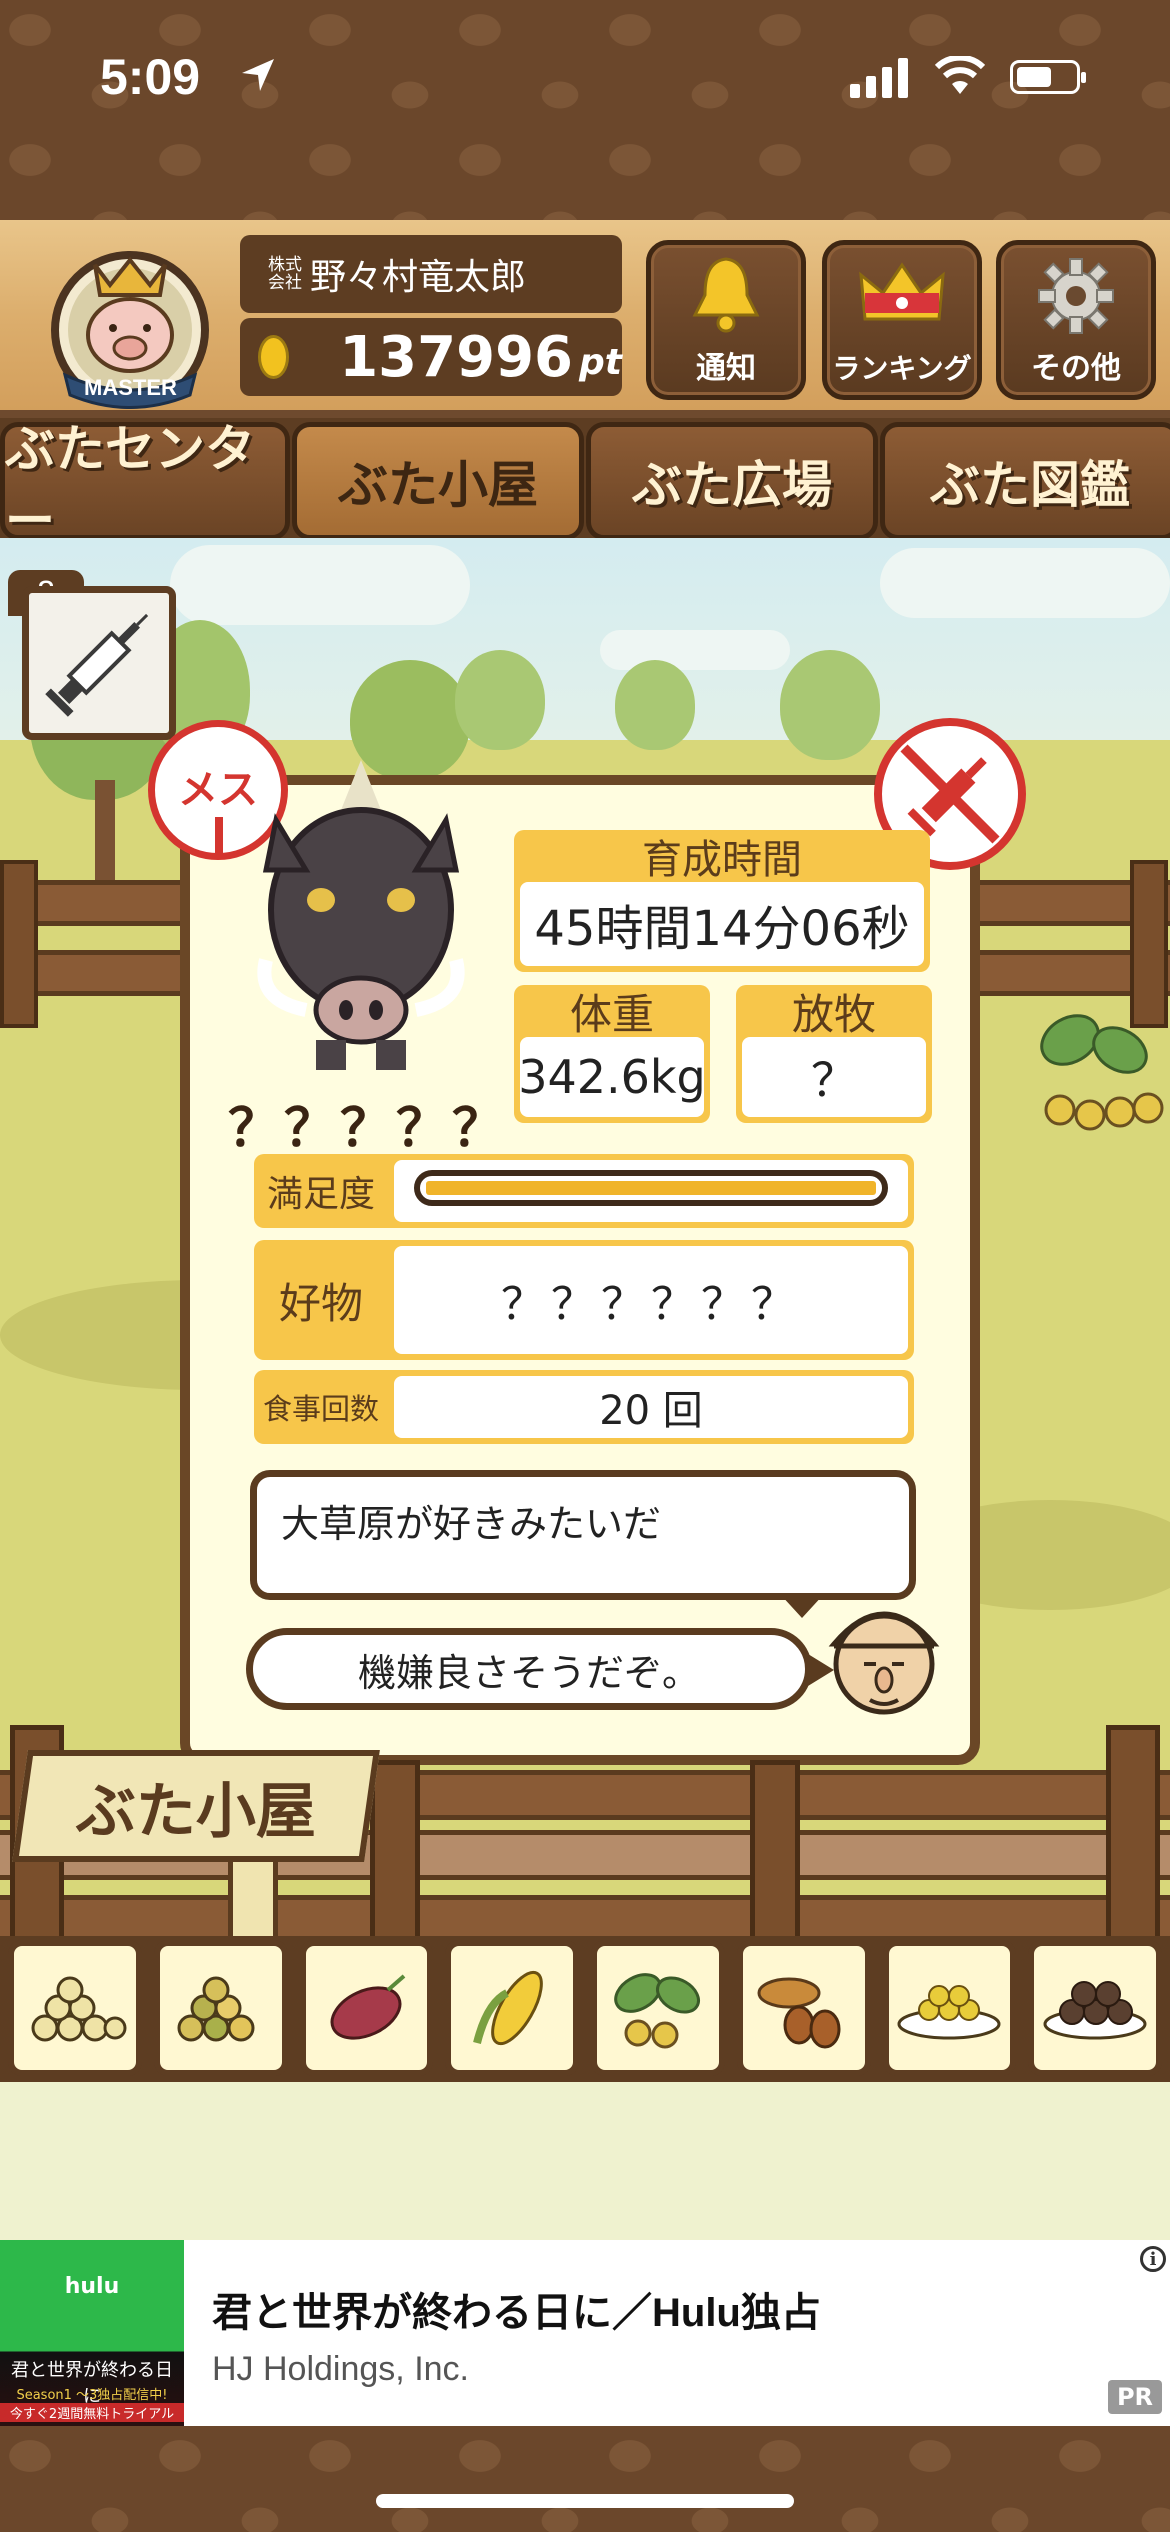  Describe the element at coordinates (150, 77) in the screenshot. I see `status-time: 5:09` at that location.